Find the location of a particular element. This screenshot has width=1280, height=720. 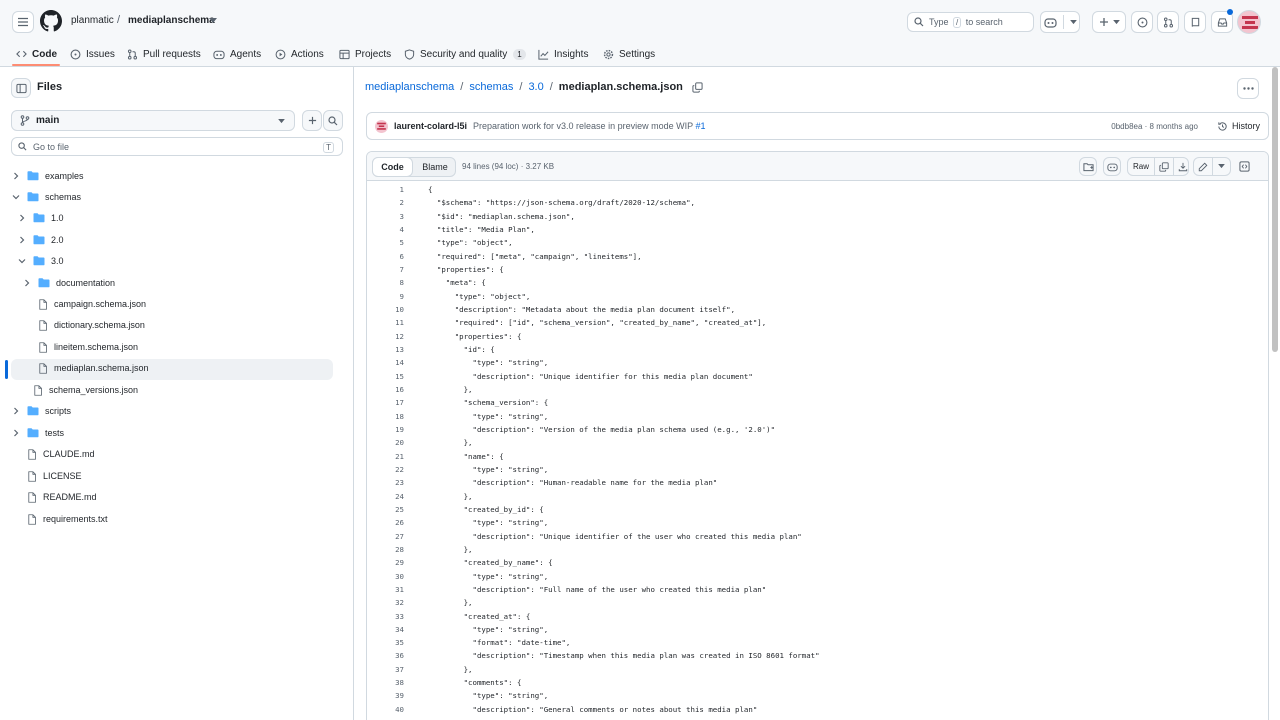

line-number: 35 is located at coordinates (385, 642).